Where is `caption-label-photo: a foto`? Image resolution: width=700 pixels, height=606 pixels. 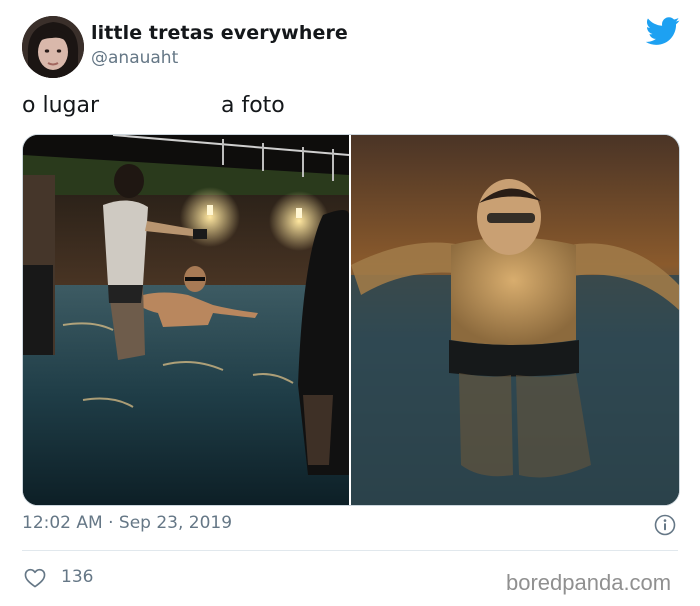 caption-label-photo: a foto is located at coordinates (253, 105).